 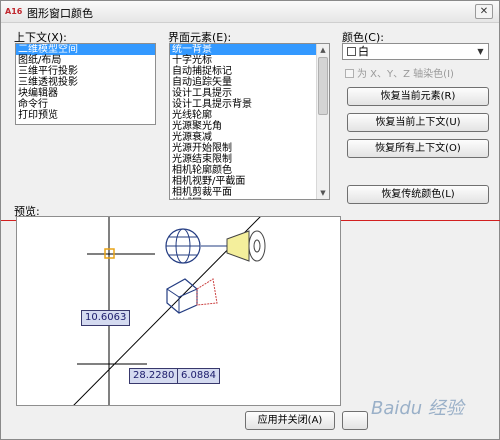 What do you see at coordinates (405, 74) in the screenshot?
I see `tint-axes-label: 为 X、Y、Z 轴染色(I)` at bounding box center [405, 74].